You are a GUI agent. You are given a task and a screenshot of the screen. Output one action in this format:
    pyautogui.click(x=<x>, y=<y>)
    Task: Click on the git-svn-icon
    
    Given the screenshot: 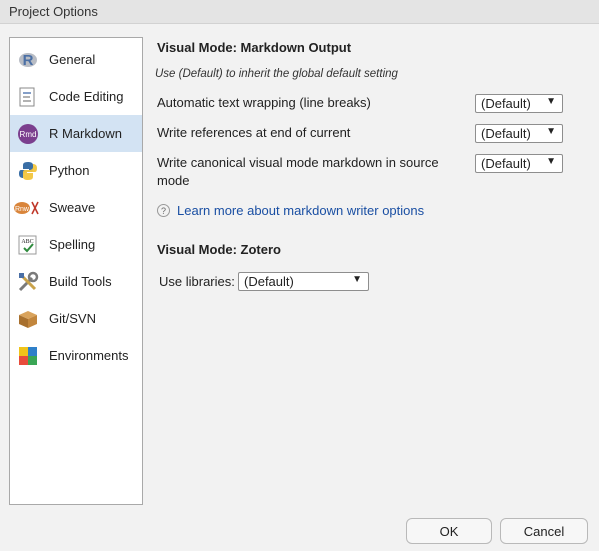 What is the action you would take?
    pyautogui.click(x=28, y=319)
    